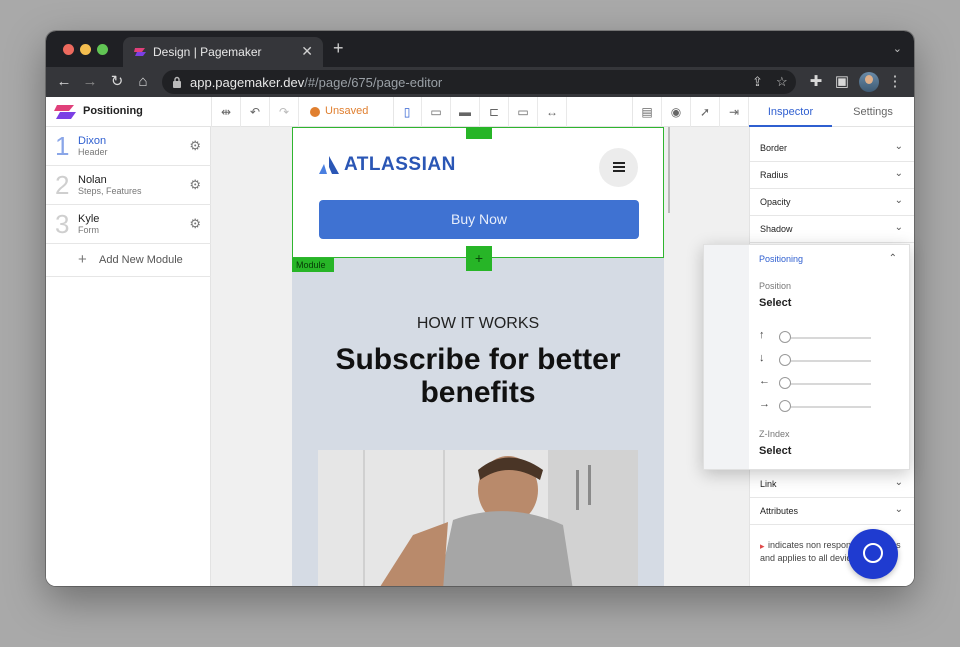 This screenshot has width=960, height=647. Describe the element at coordinates (89, 219) in the screenshot. I see `module-name: Kyle` at that location.